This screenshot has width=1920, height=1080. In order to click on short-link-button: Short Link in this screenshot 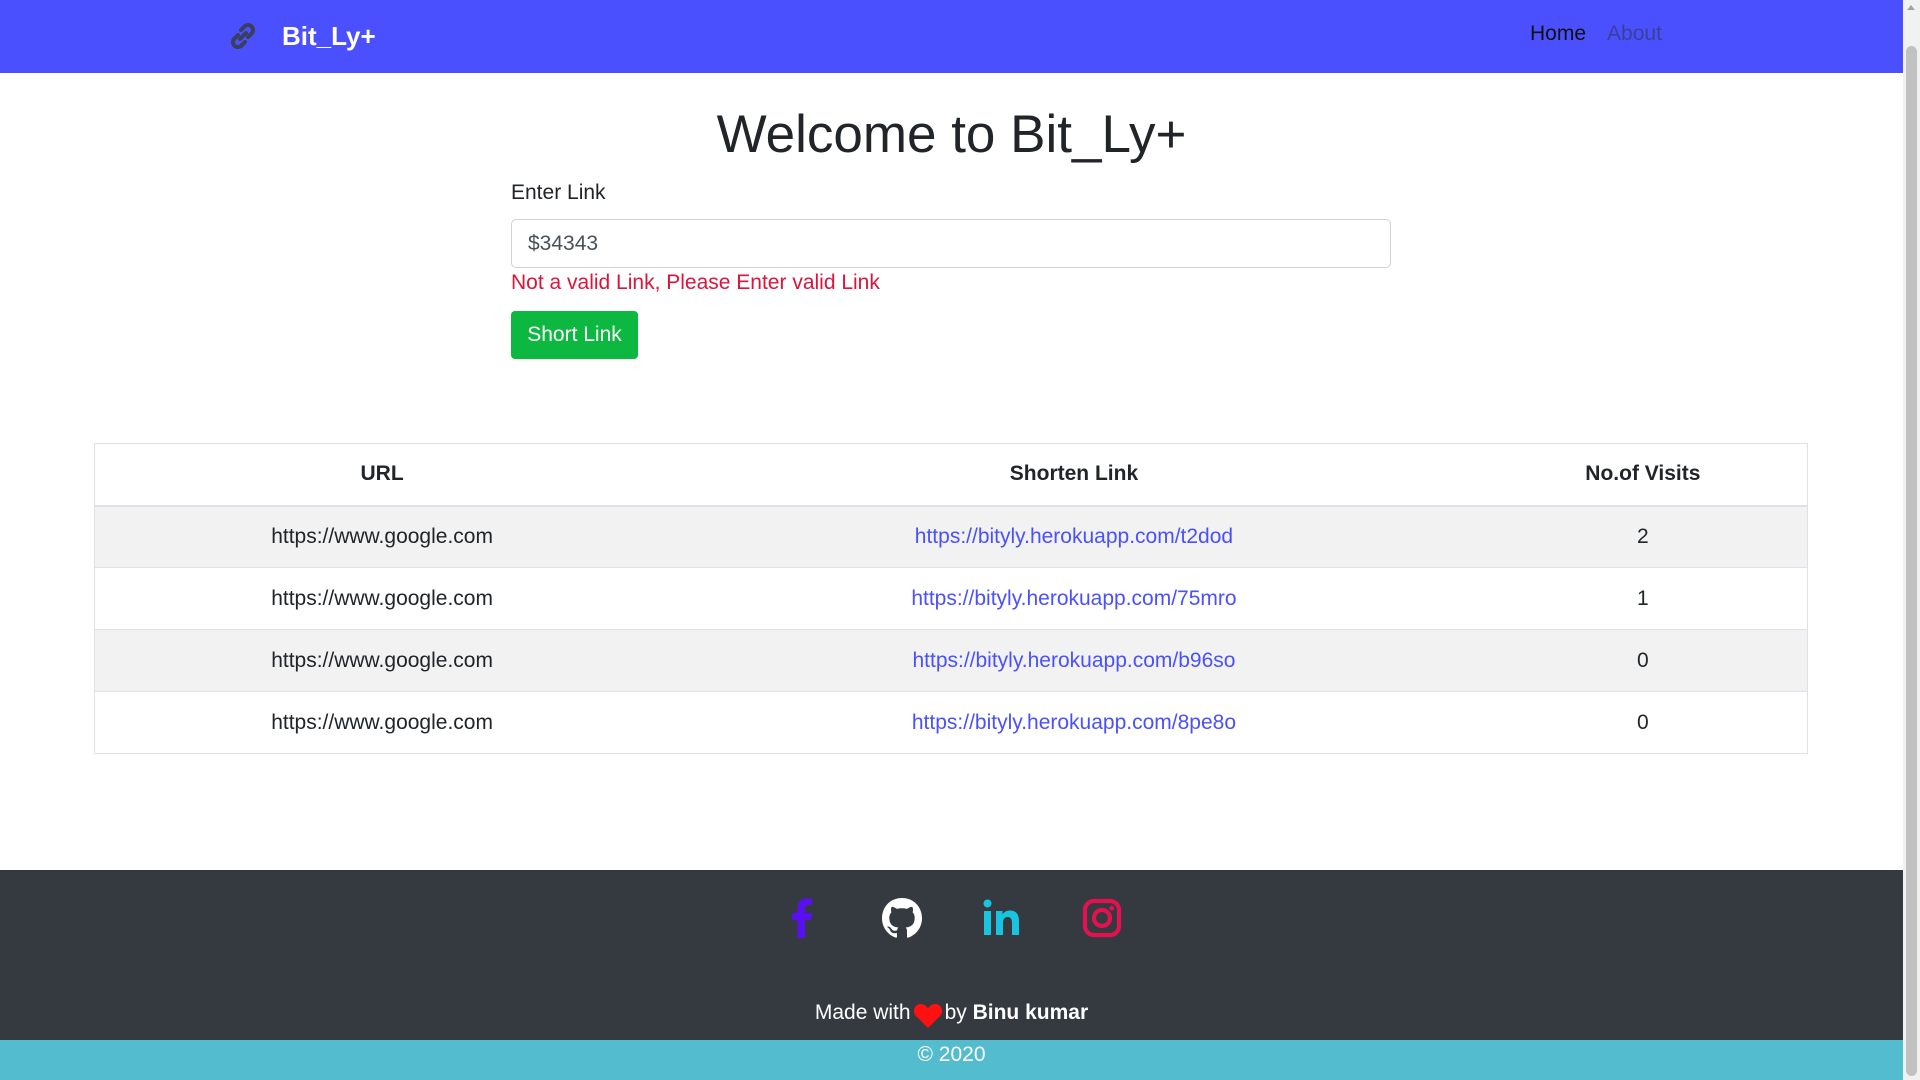, I will do `click(574, 335)`.